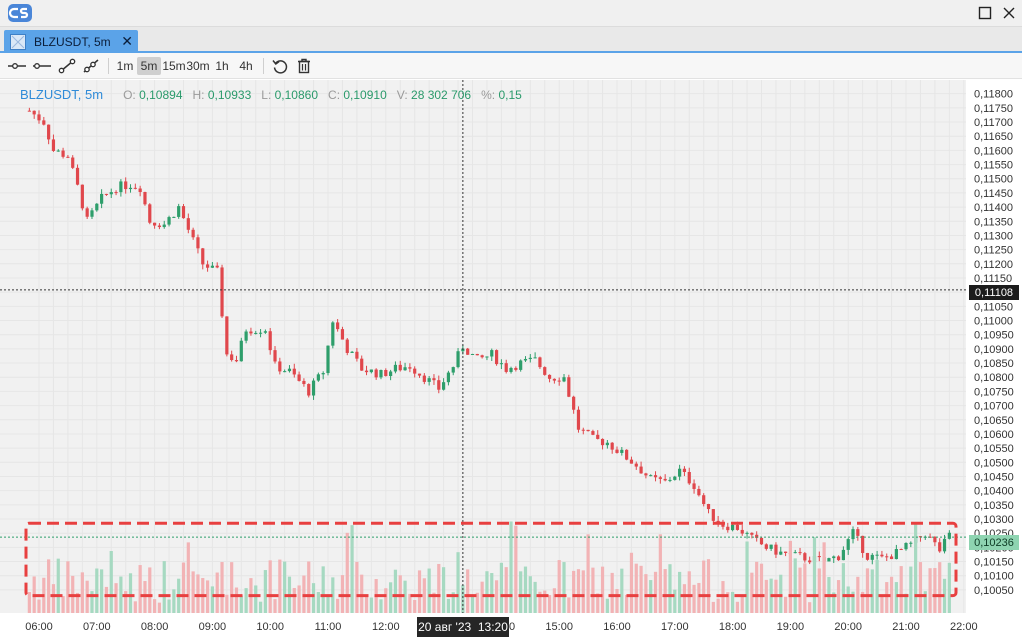 Image resolution: width=1022 pixels, height=640 pixels. I want to click on maximize-icon, so click(985, 13).